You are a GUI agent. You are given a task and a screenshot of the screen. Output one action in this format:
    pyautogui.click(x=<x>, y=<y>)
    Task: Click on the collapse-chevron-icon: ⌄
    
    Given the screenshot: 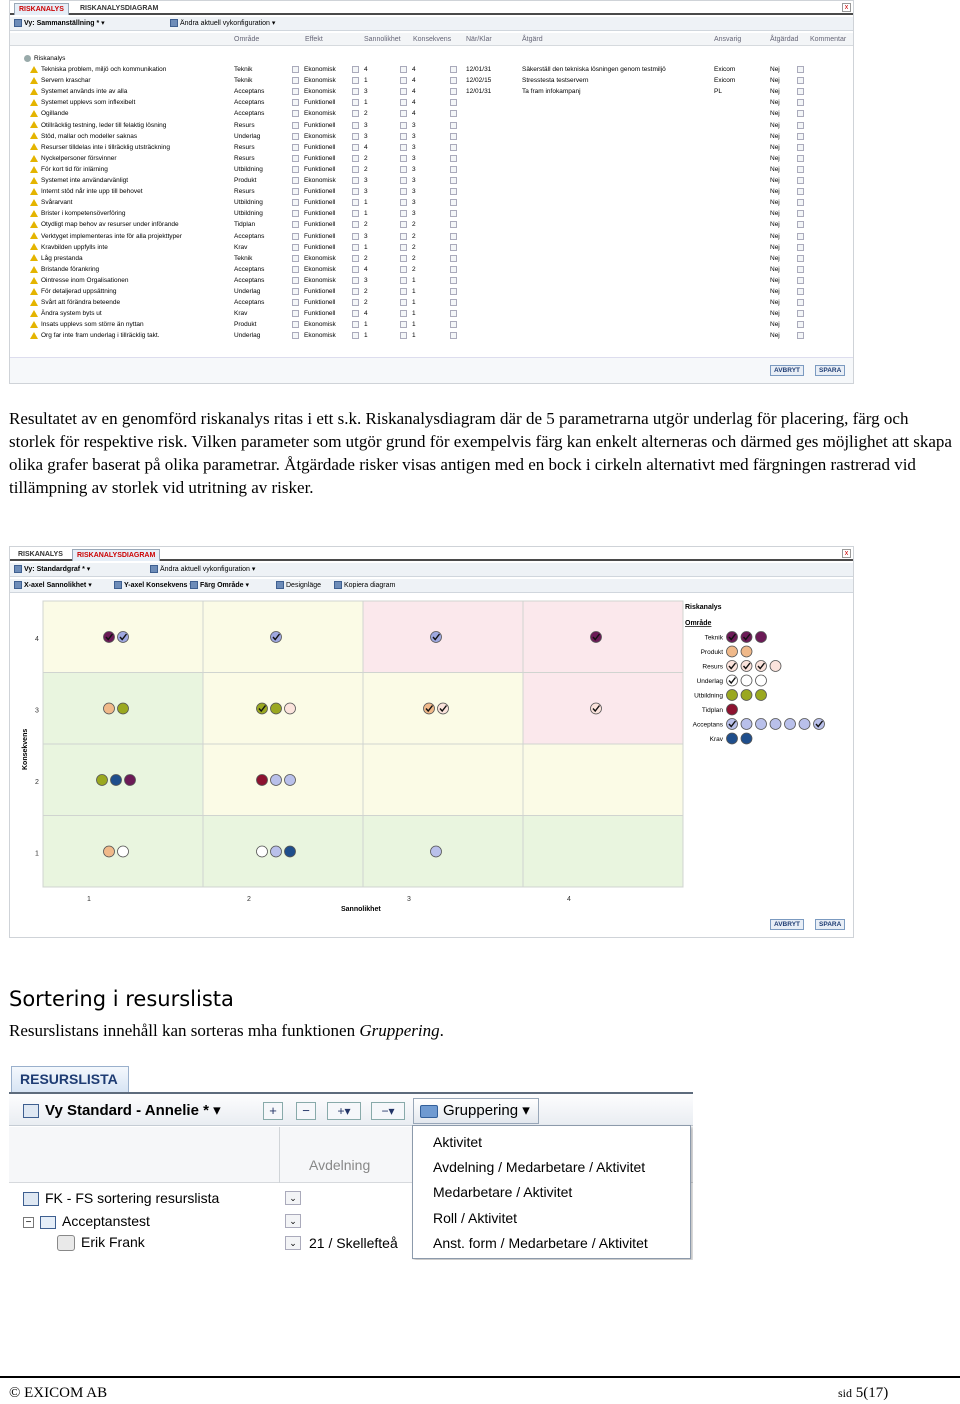 What is the action you would take?
    pyautogui.click(x=293, y=1198)
    